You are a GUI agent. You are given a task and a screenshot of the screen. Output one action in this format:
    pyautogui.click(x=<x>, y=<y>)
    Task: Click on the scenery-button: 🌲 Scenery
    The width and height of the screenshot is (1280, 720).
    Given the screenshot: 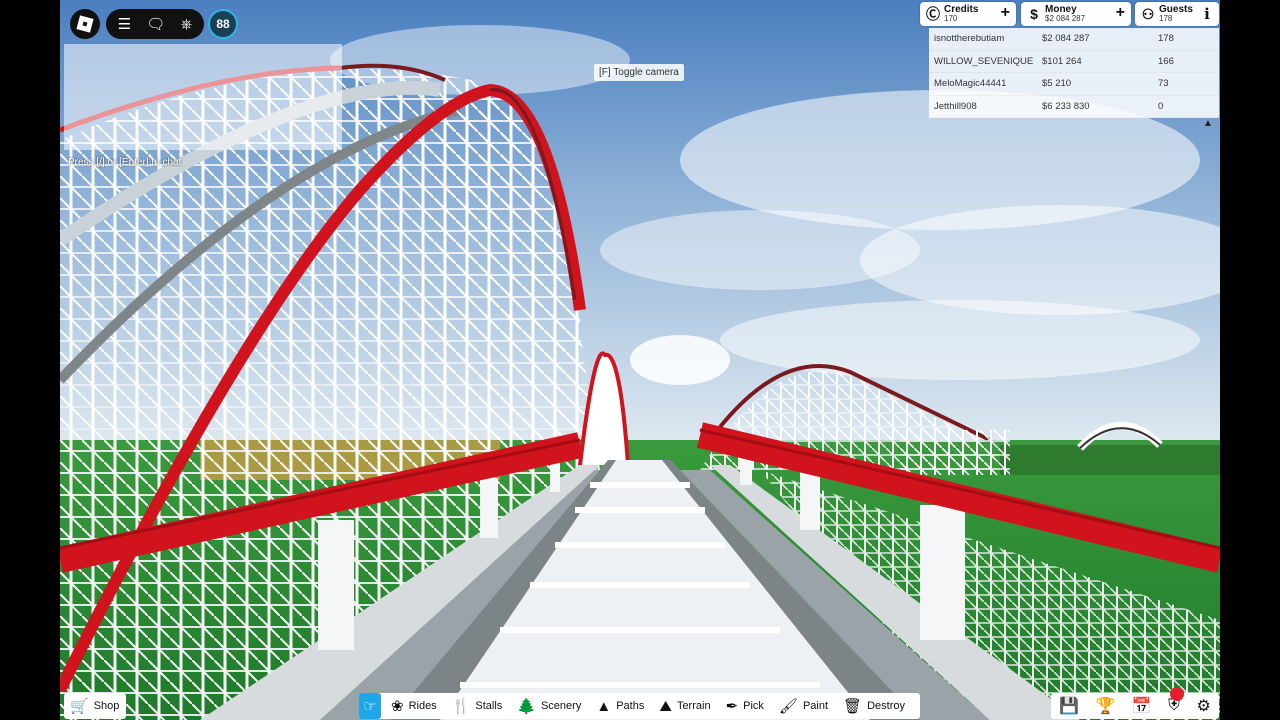 What is the action you would take?
    pyautogui.click(x=549, y=706)
    